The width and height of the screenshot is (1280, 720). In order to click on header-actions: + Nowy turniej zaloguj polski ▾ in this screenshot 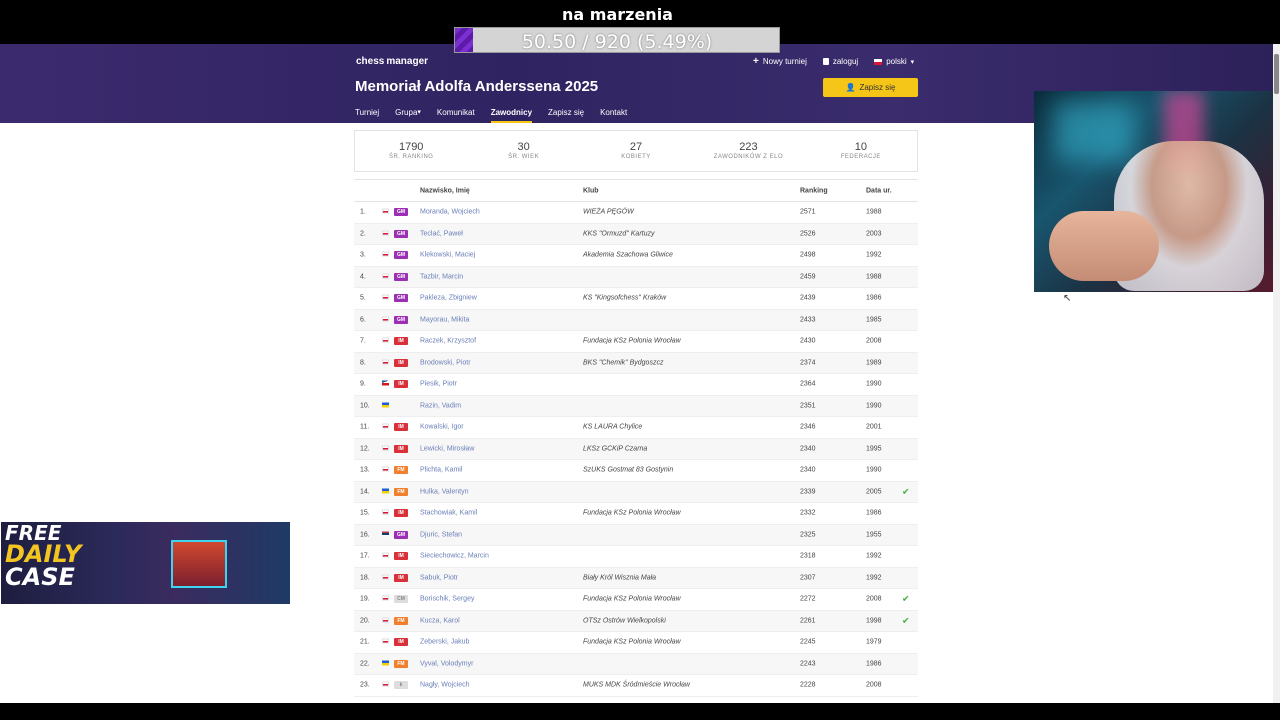, I will do `click(833, 61)`.